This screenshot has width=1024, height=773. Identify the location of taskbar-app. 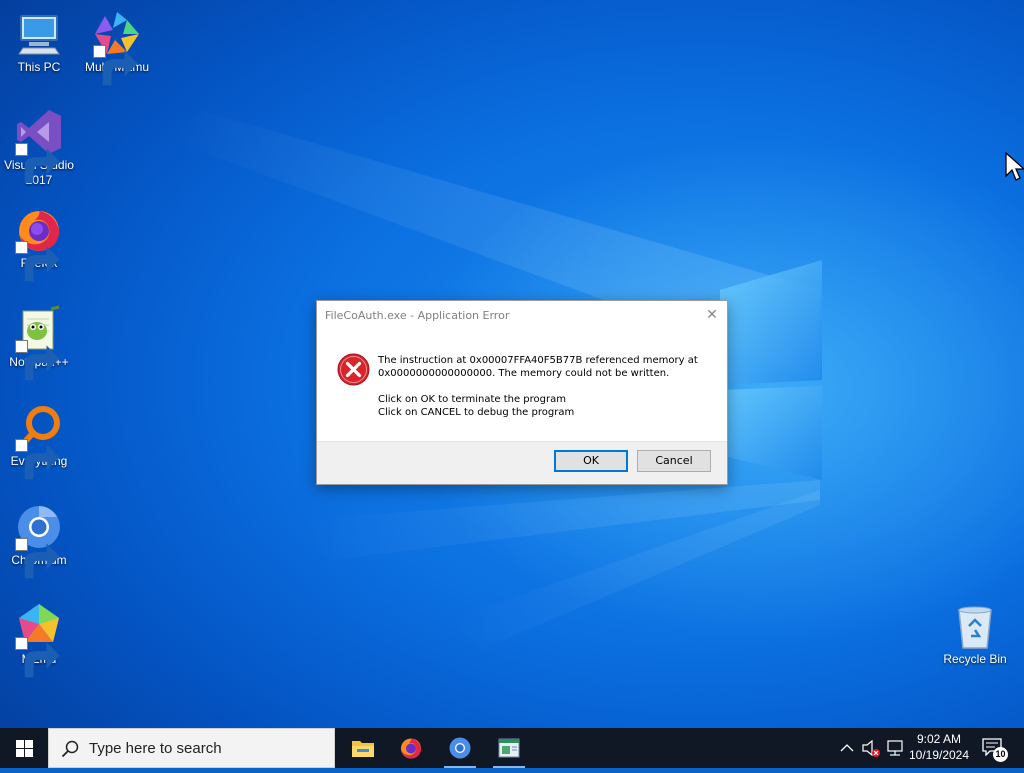
(509, 748).